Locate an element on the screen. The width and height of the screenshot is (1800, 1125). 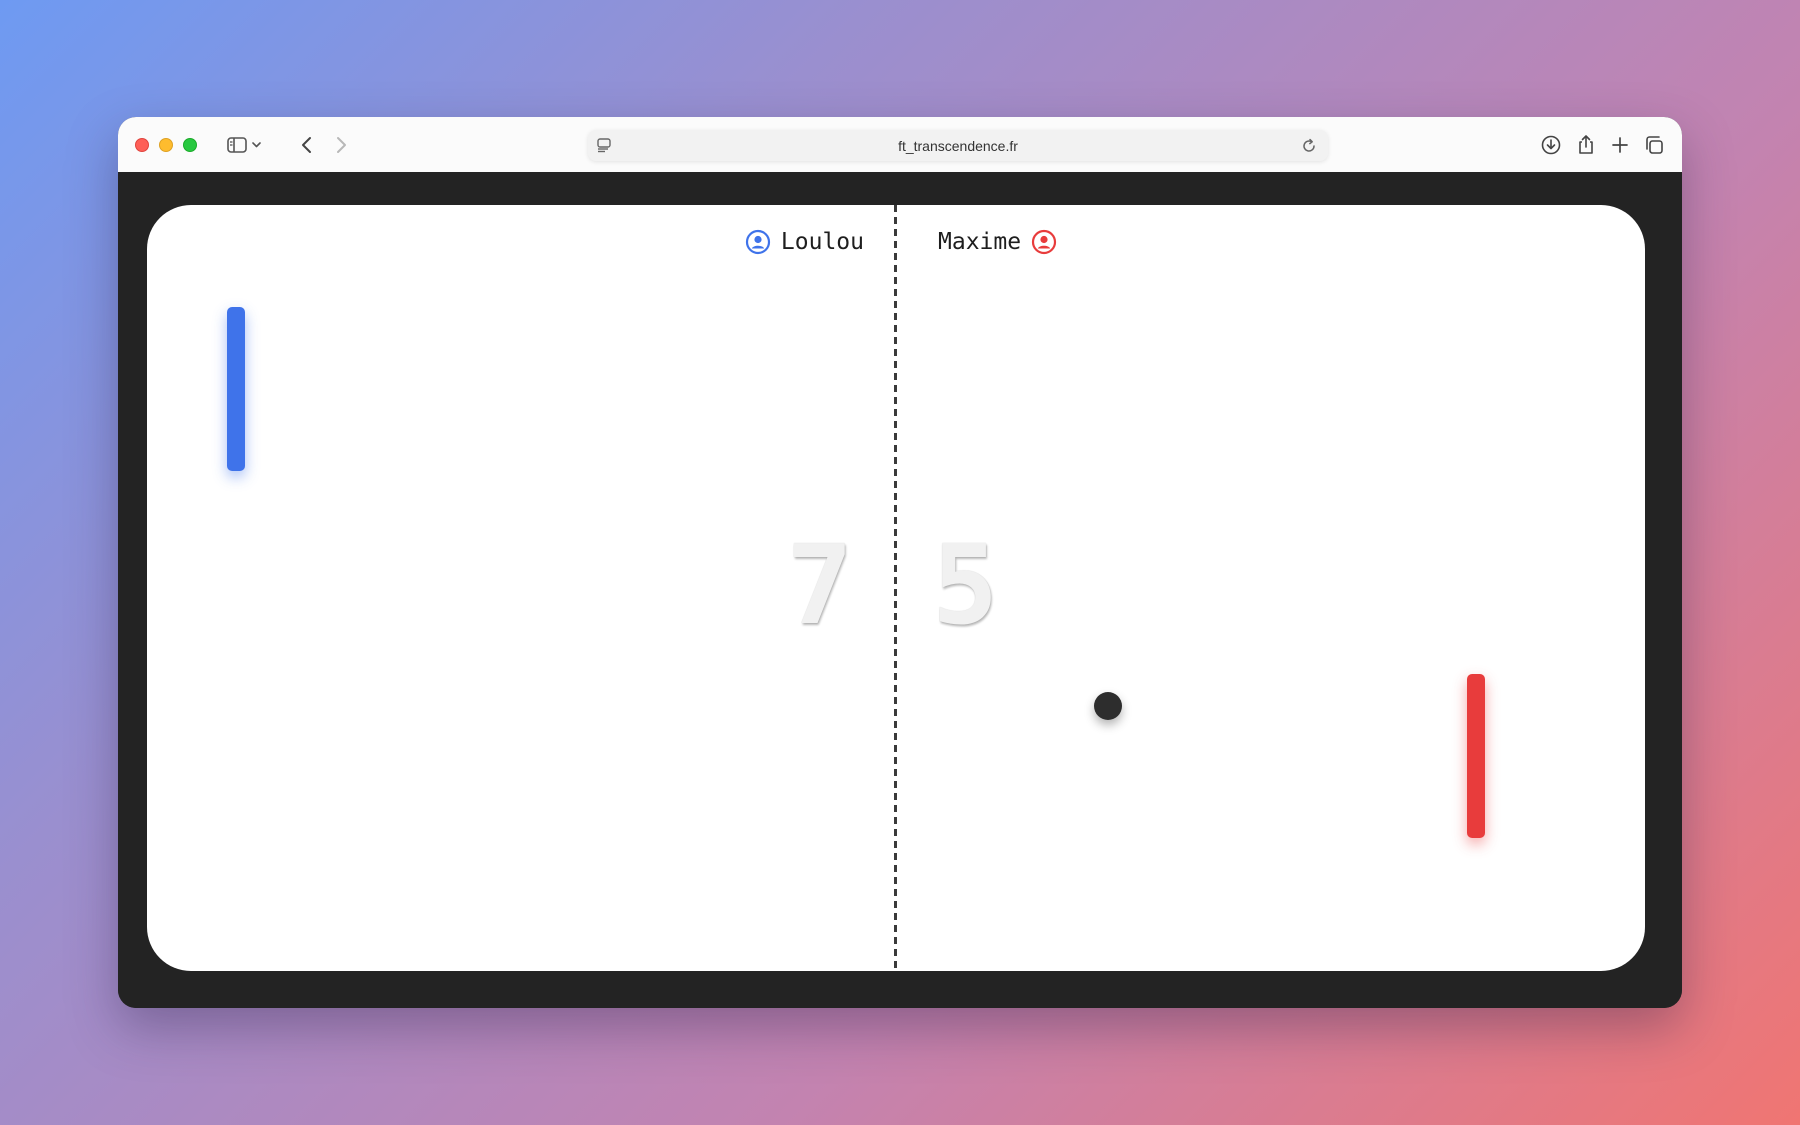
zoom-window-button is located at coordinates (190, 145).